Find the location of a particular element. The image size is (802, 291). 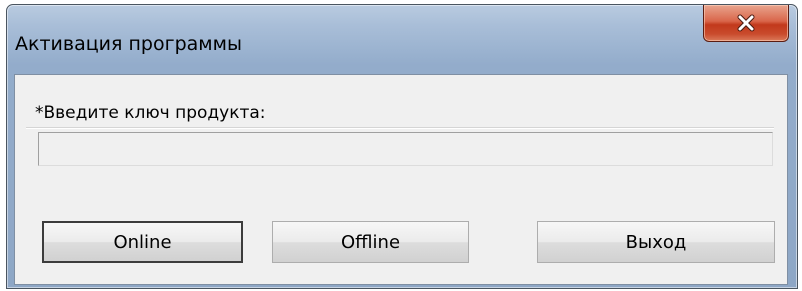

online-button: Online is located at coordinates (142, 242).